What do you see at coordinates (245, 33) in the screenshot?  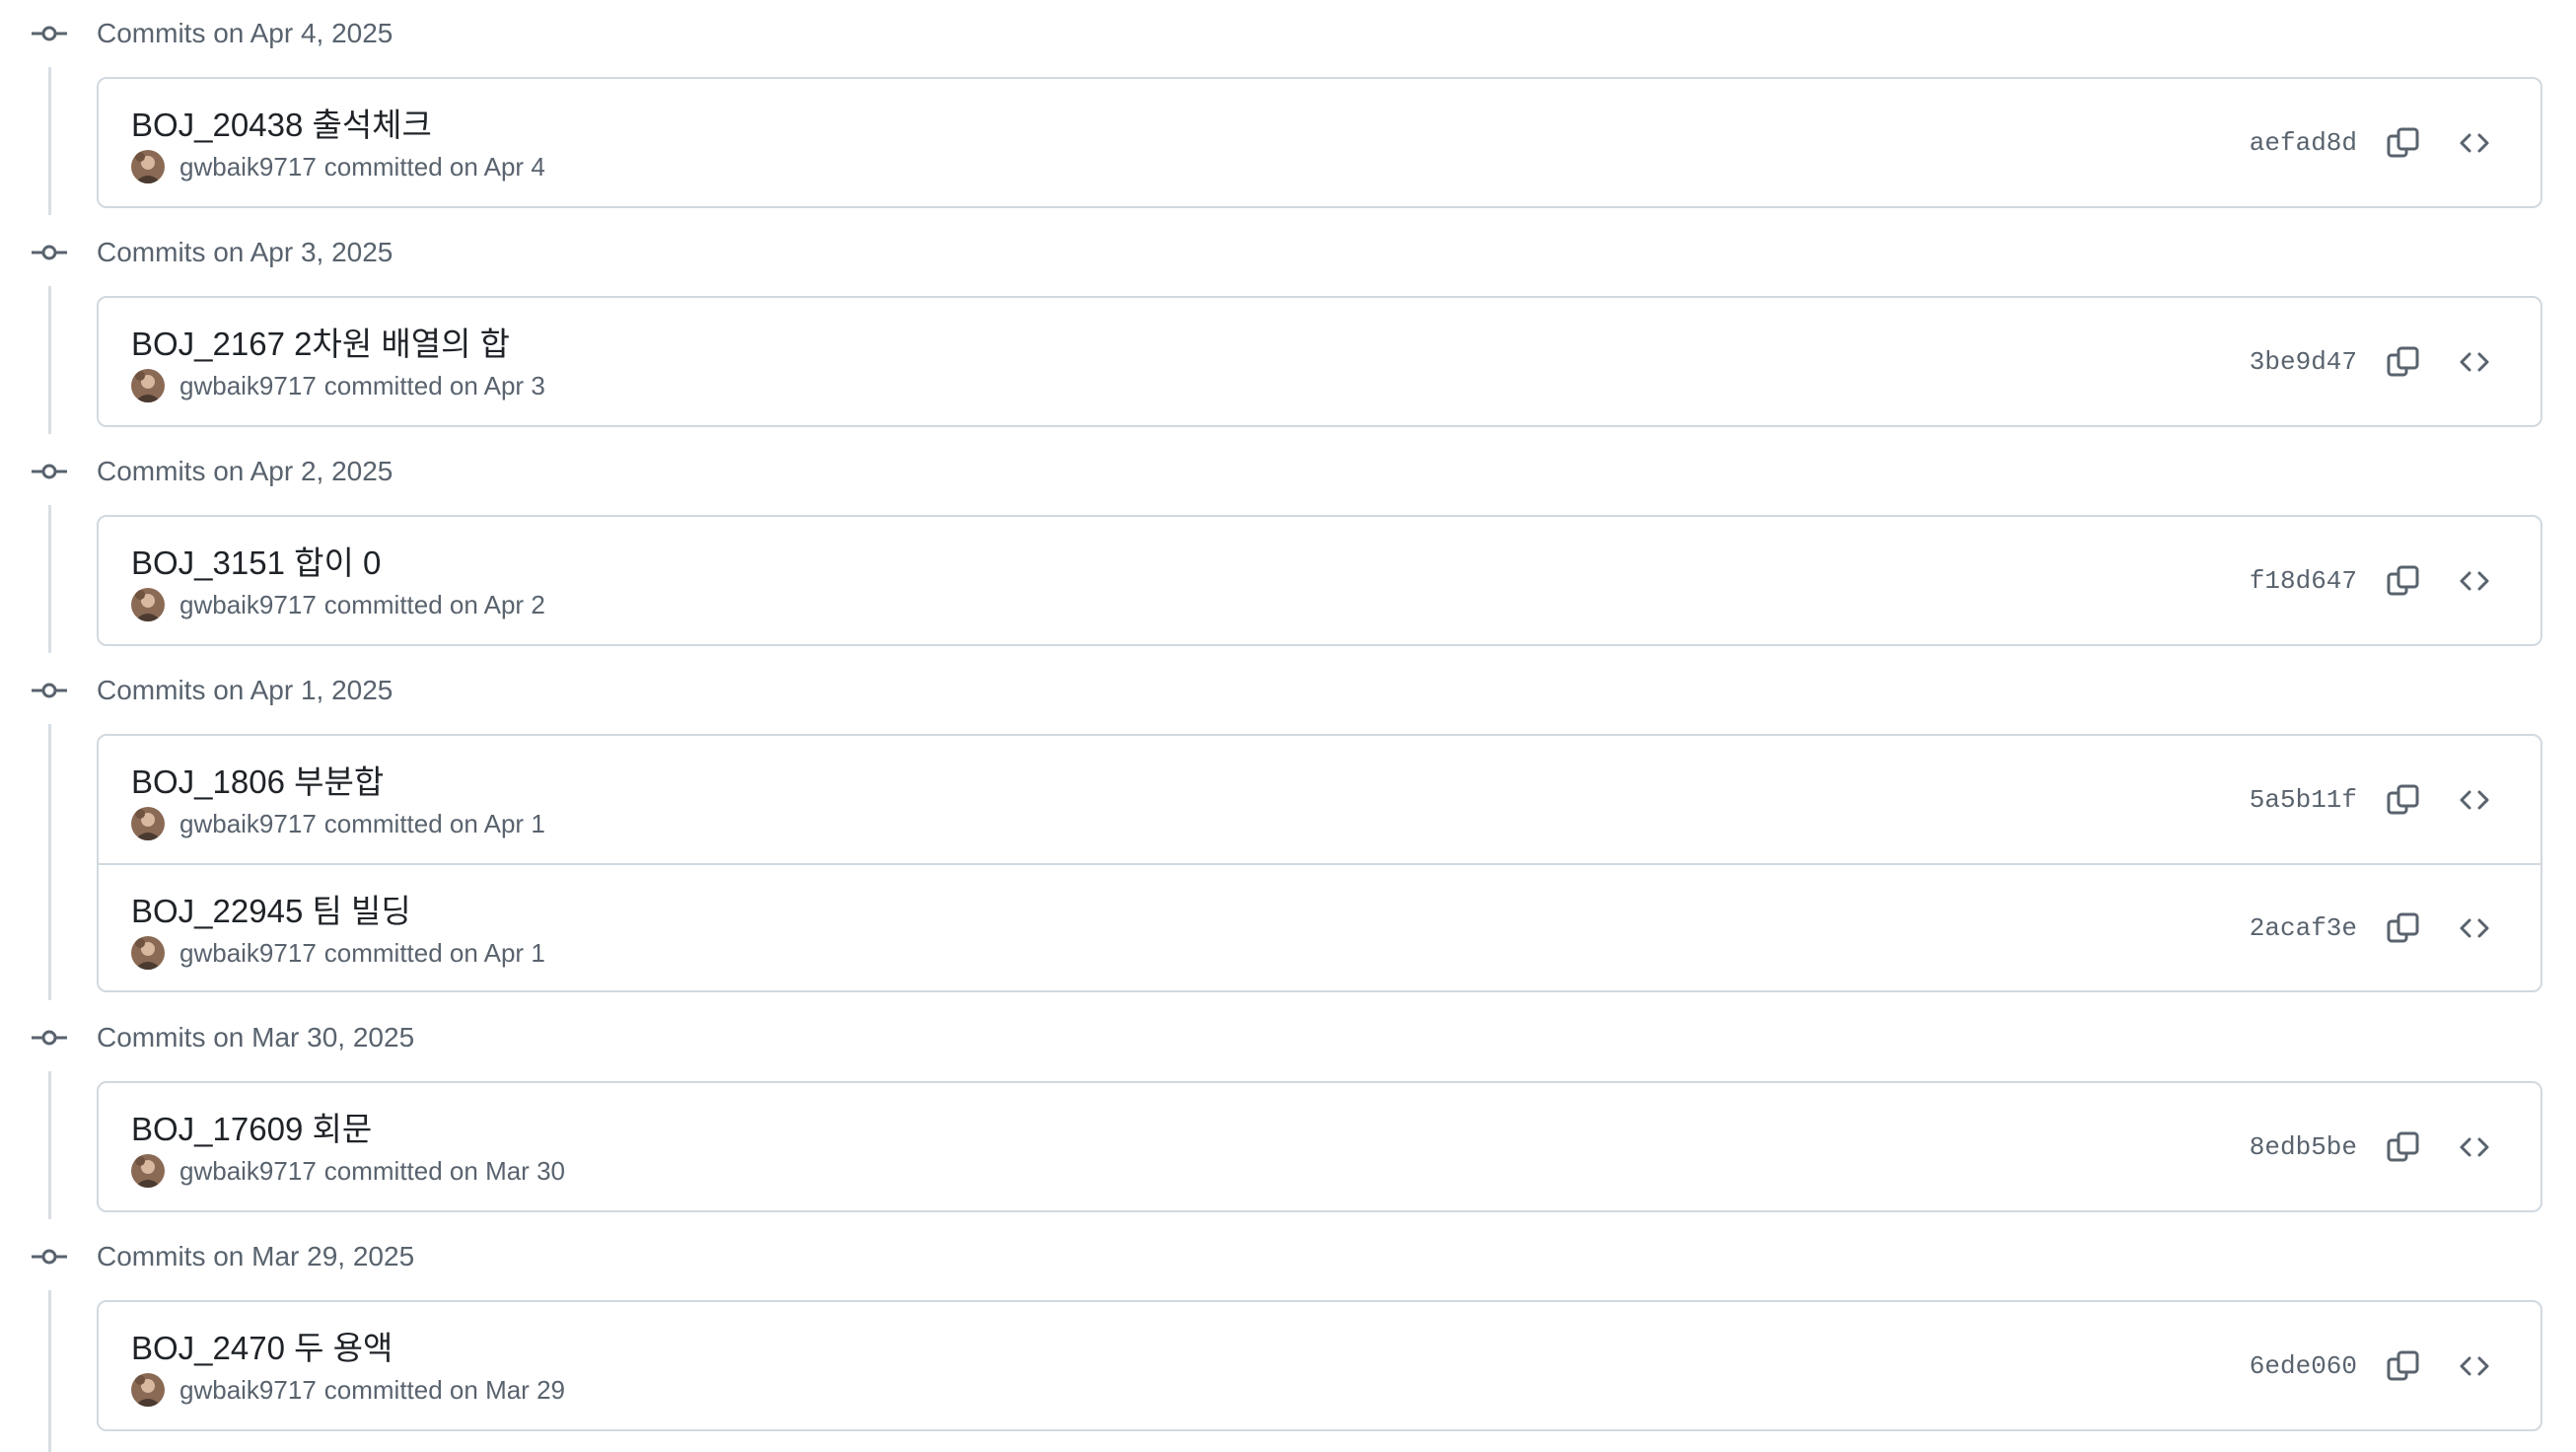 I see `commit-group-date: Commits on Apr 4, 2025` at bounding box center [245, 33].